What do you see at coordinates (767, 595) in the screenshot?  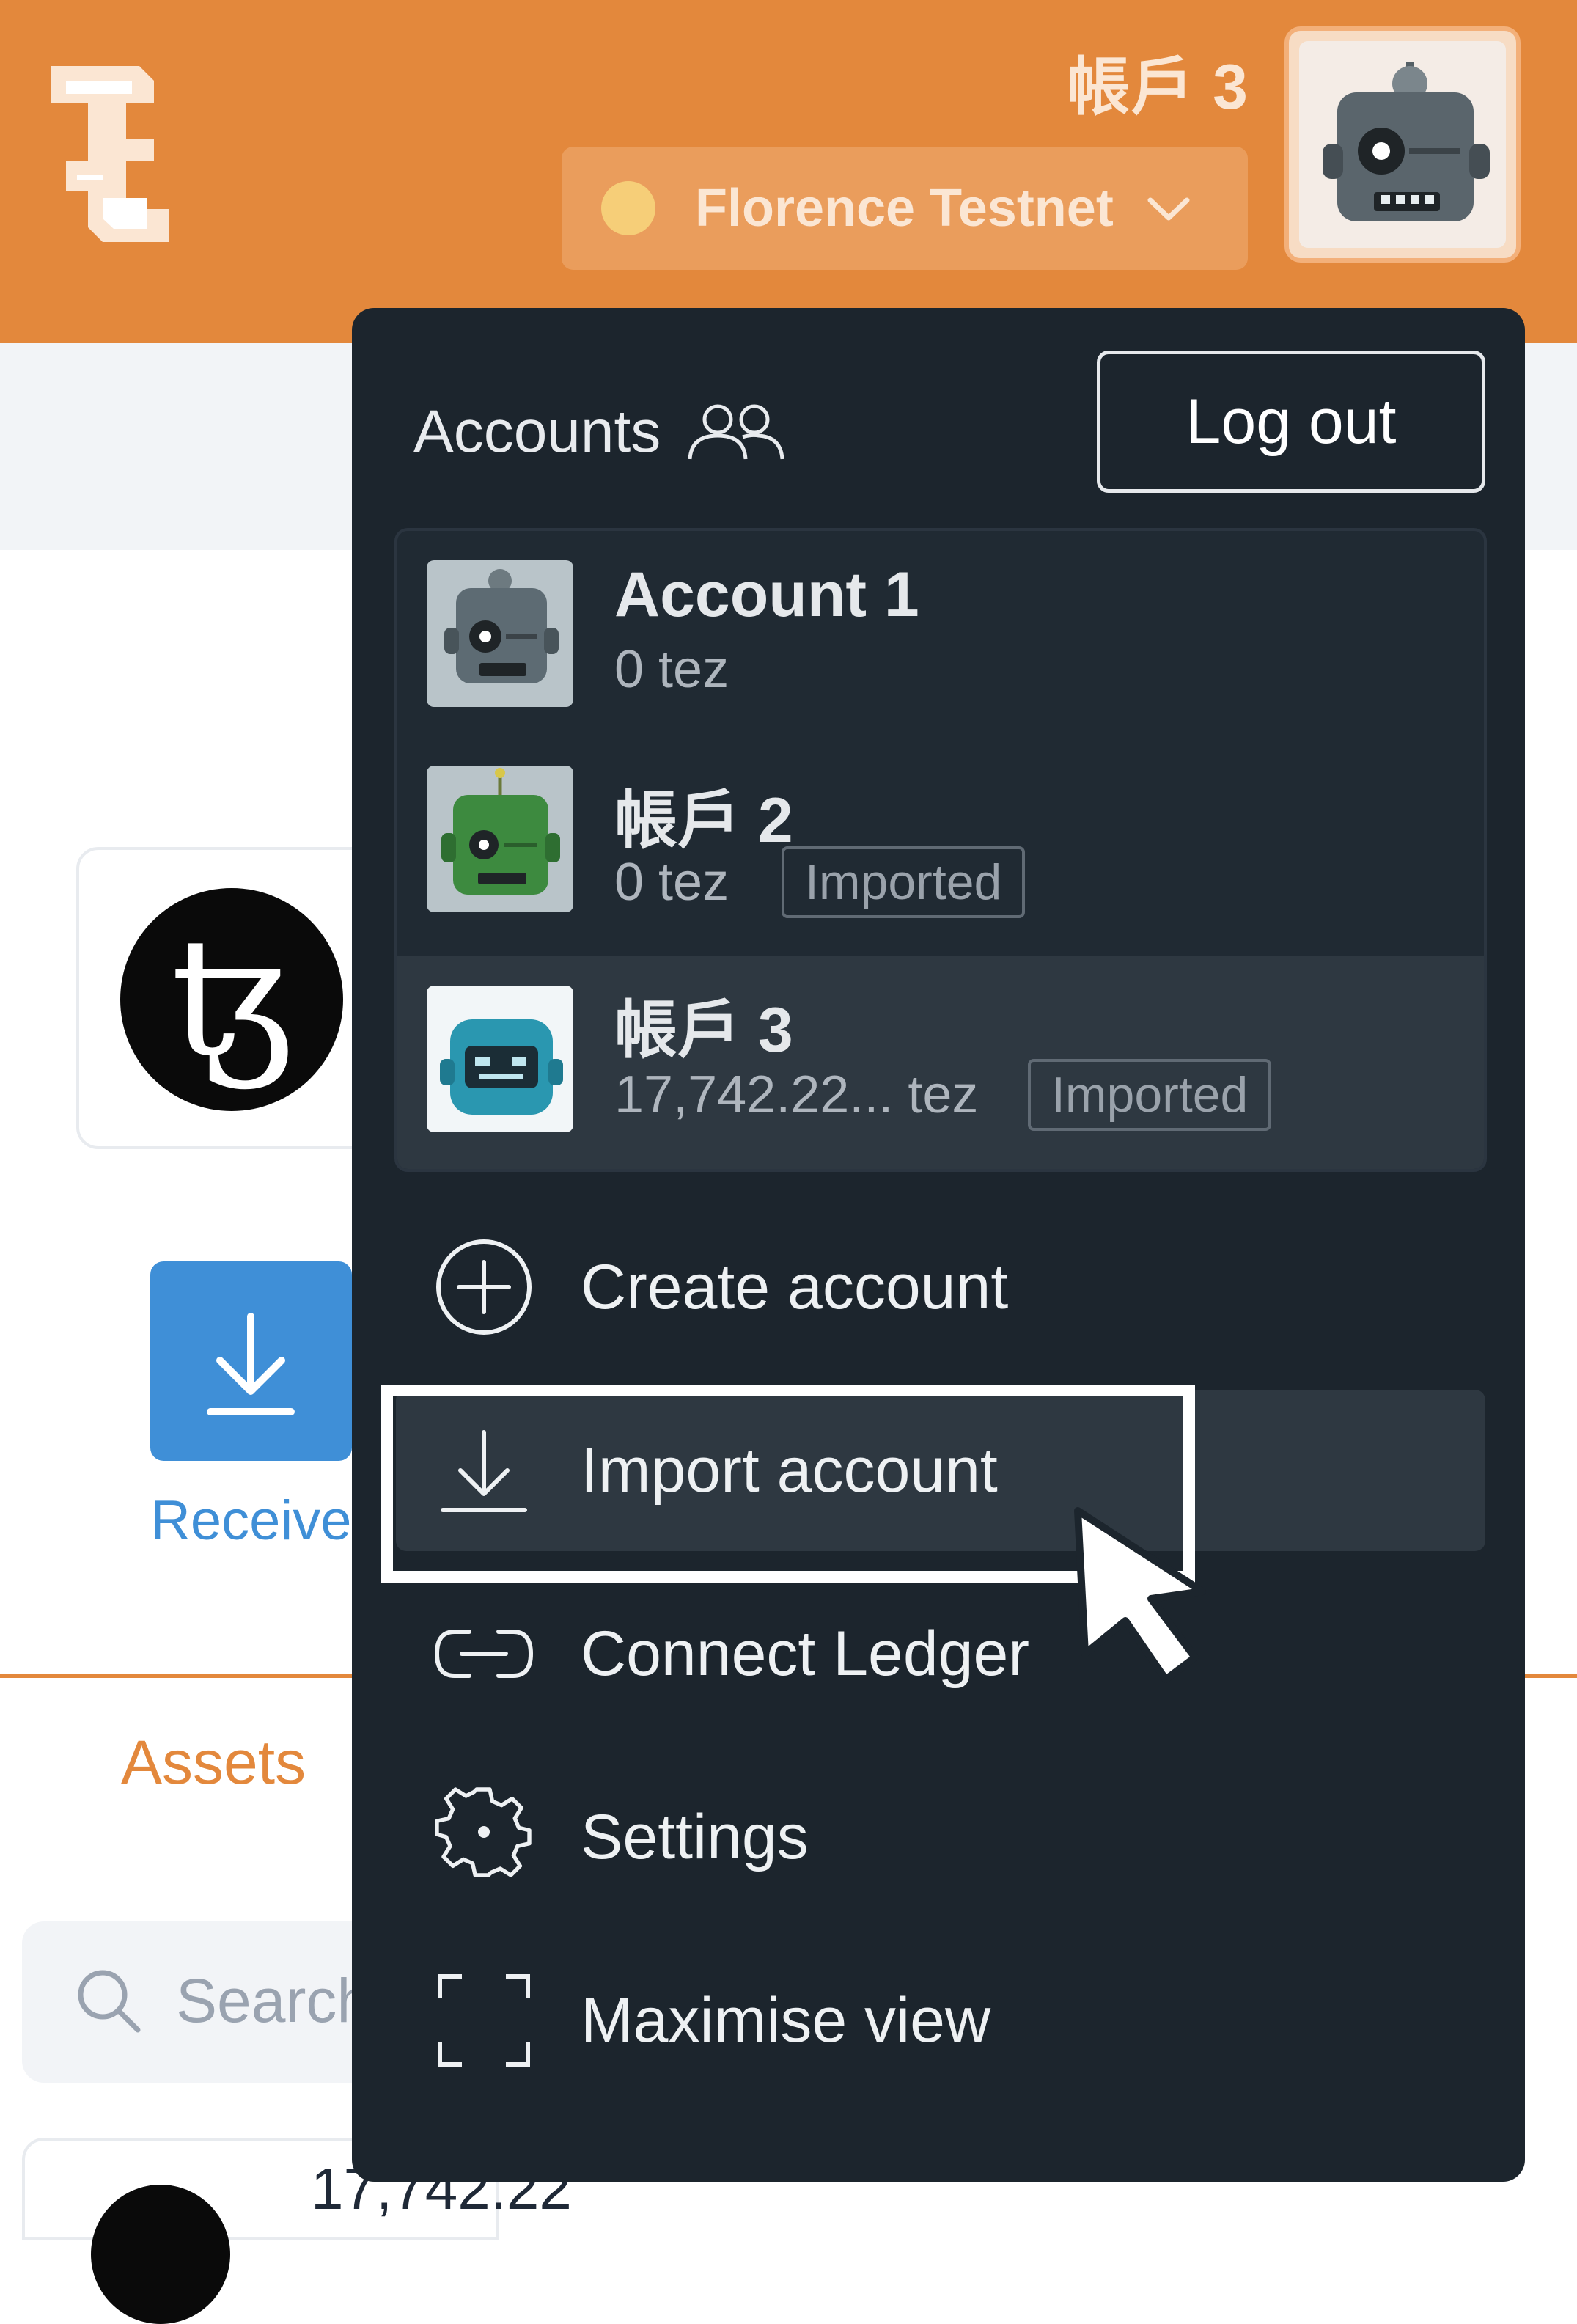 I see `account-name: Account 1` at bounding box center [767, 595].